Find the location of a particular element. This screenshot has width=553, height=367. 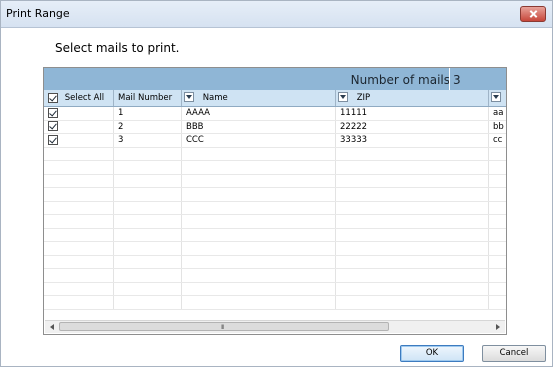

name-filter-dropdown-icon is located at coordinates (189, 96).